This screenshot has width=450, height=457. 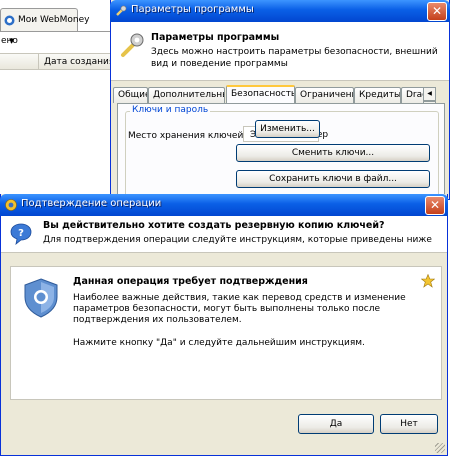 I want to click on key-storage-label: Место хранения ключей:, so click(x=187, y=136).